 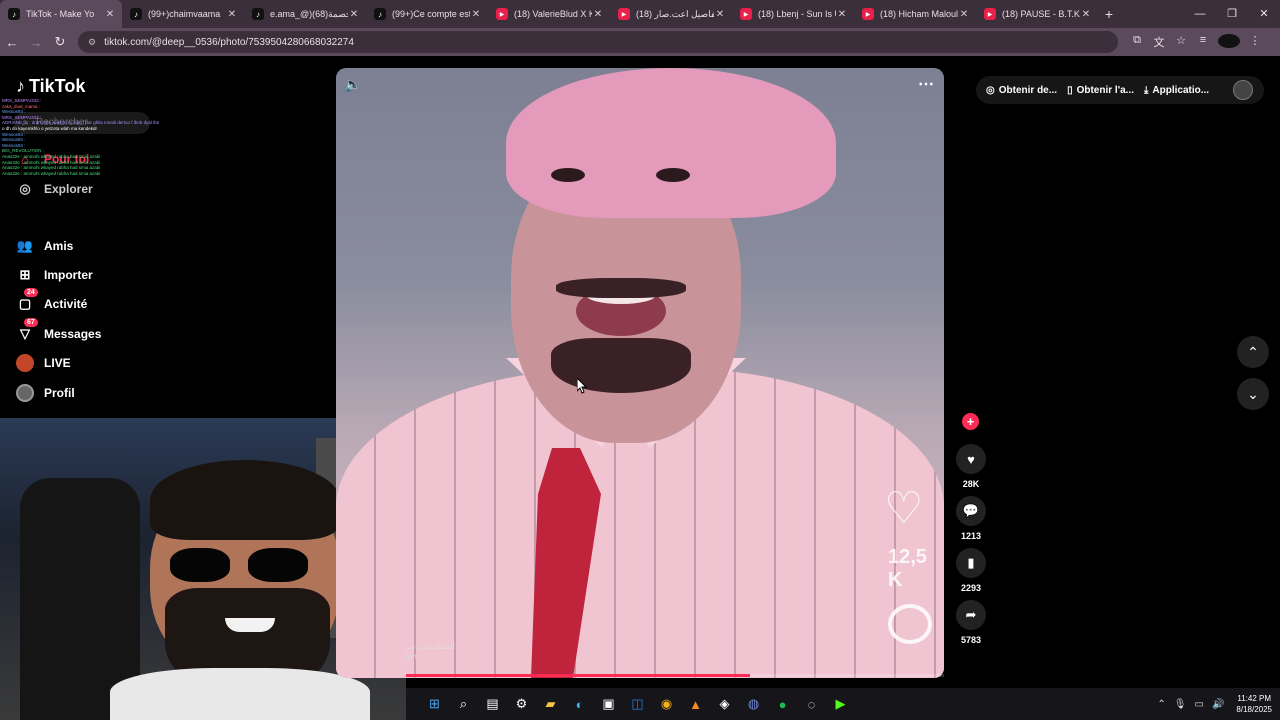 What do you see at coordinates (637, 704) in the screenshot?
I see `outlook-icon: ◫` at bounding box center [637, 704].